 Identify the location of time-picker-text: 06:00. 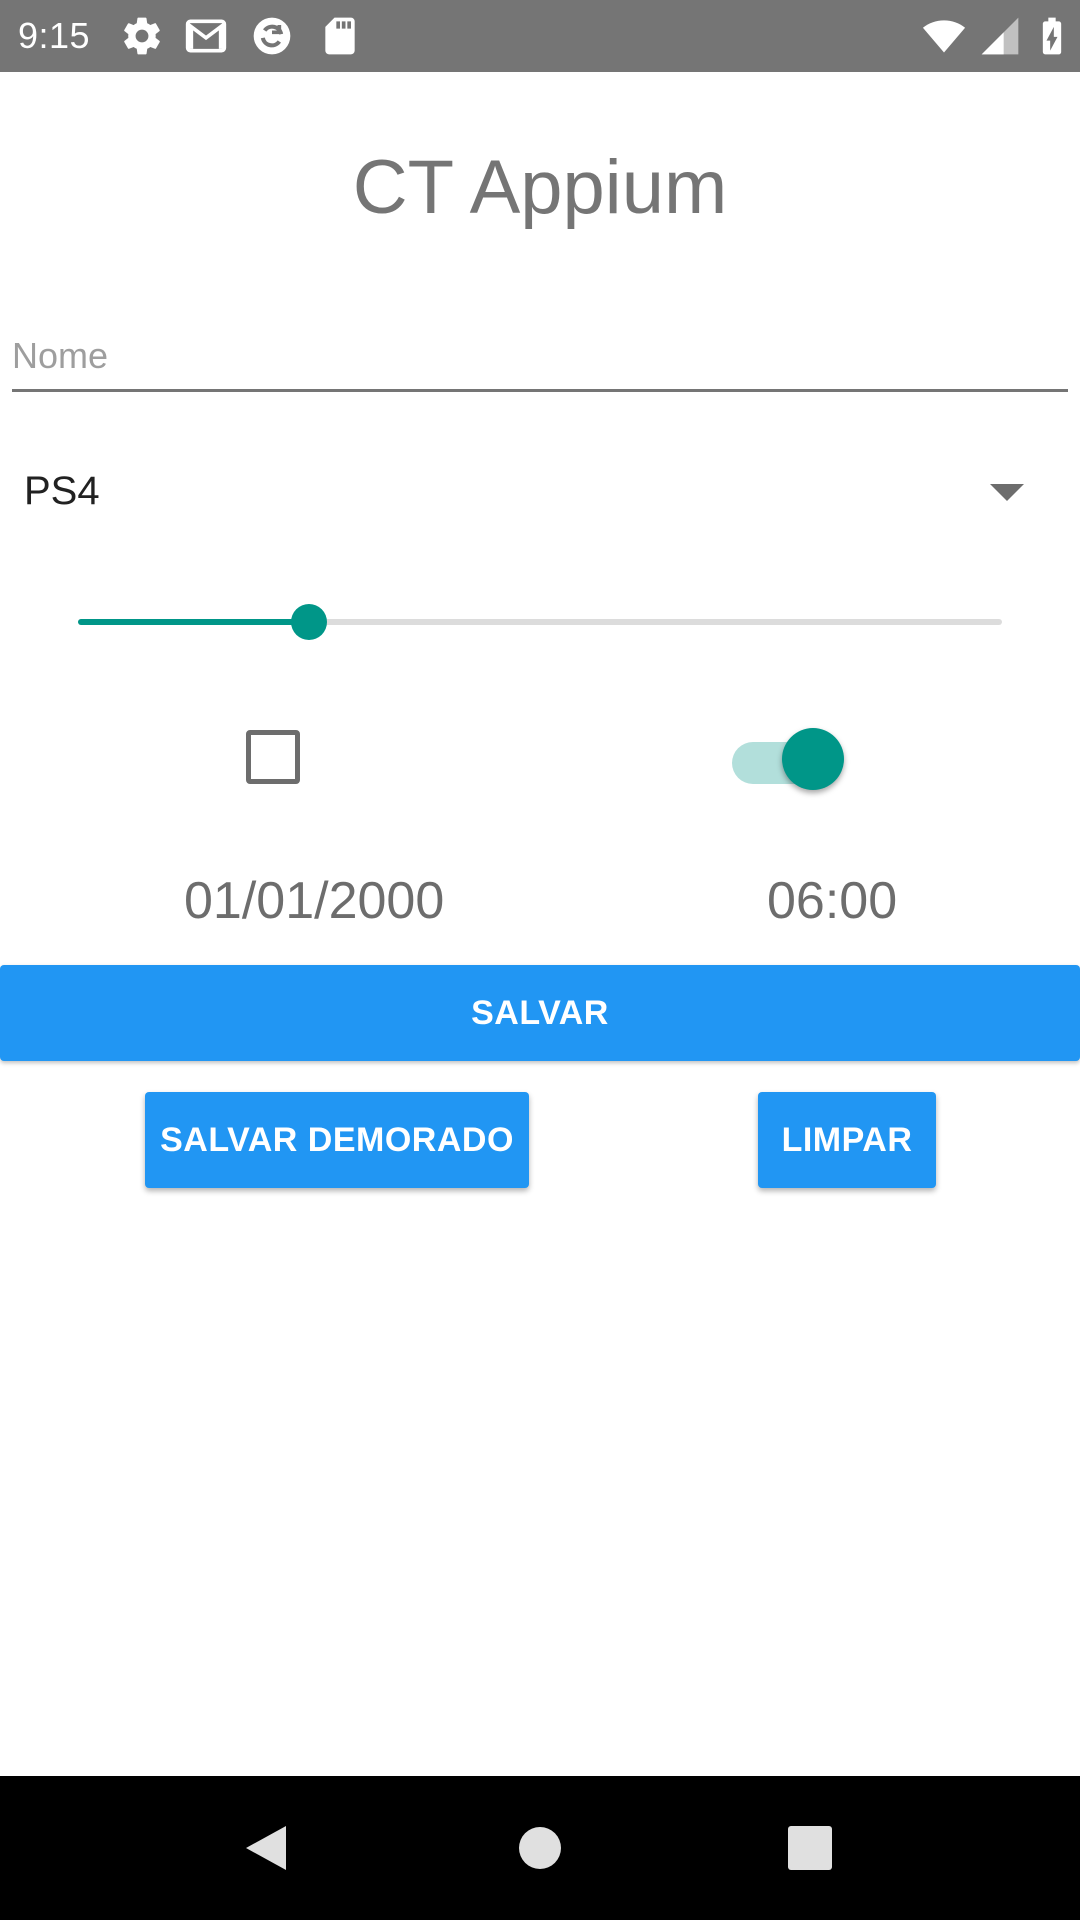
(832, 901).